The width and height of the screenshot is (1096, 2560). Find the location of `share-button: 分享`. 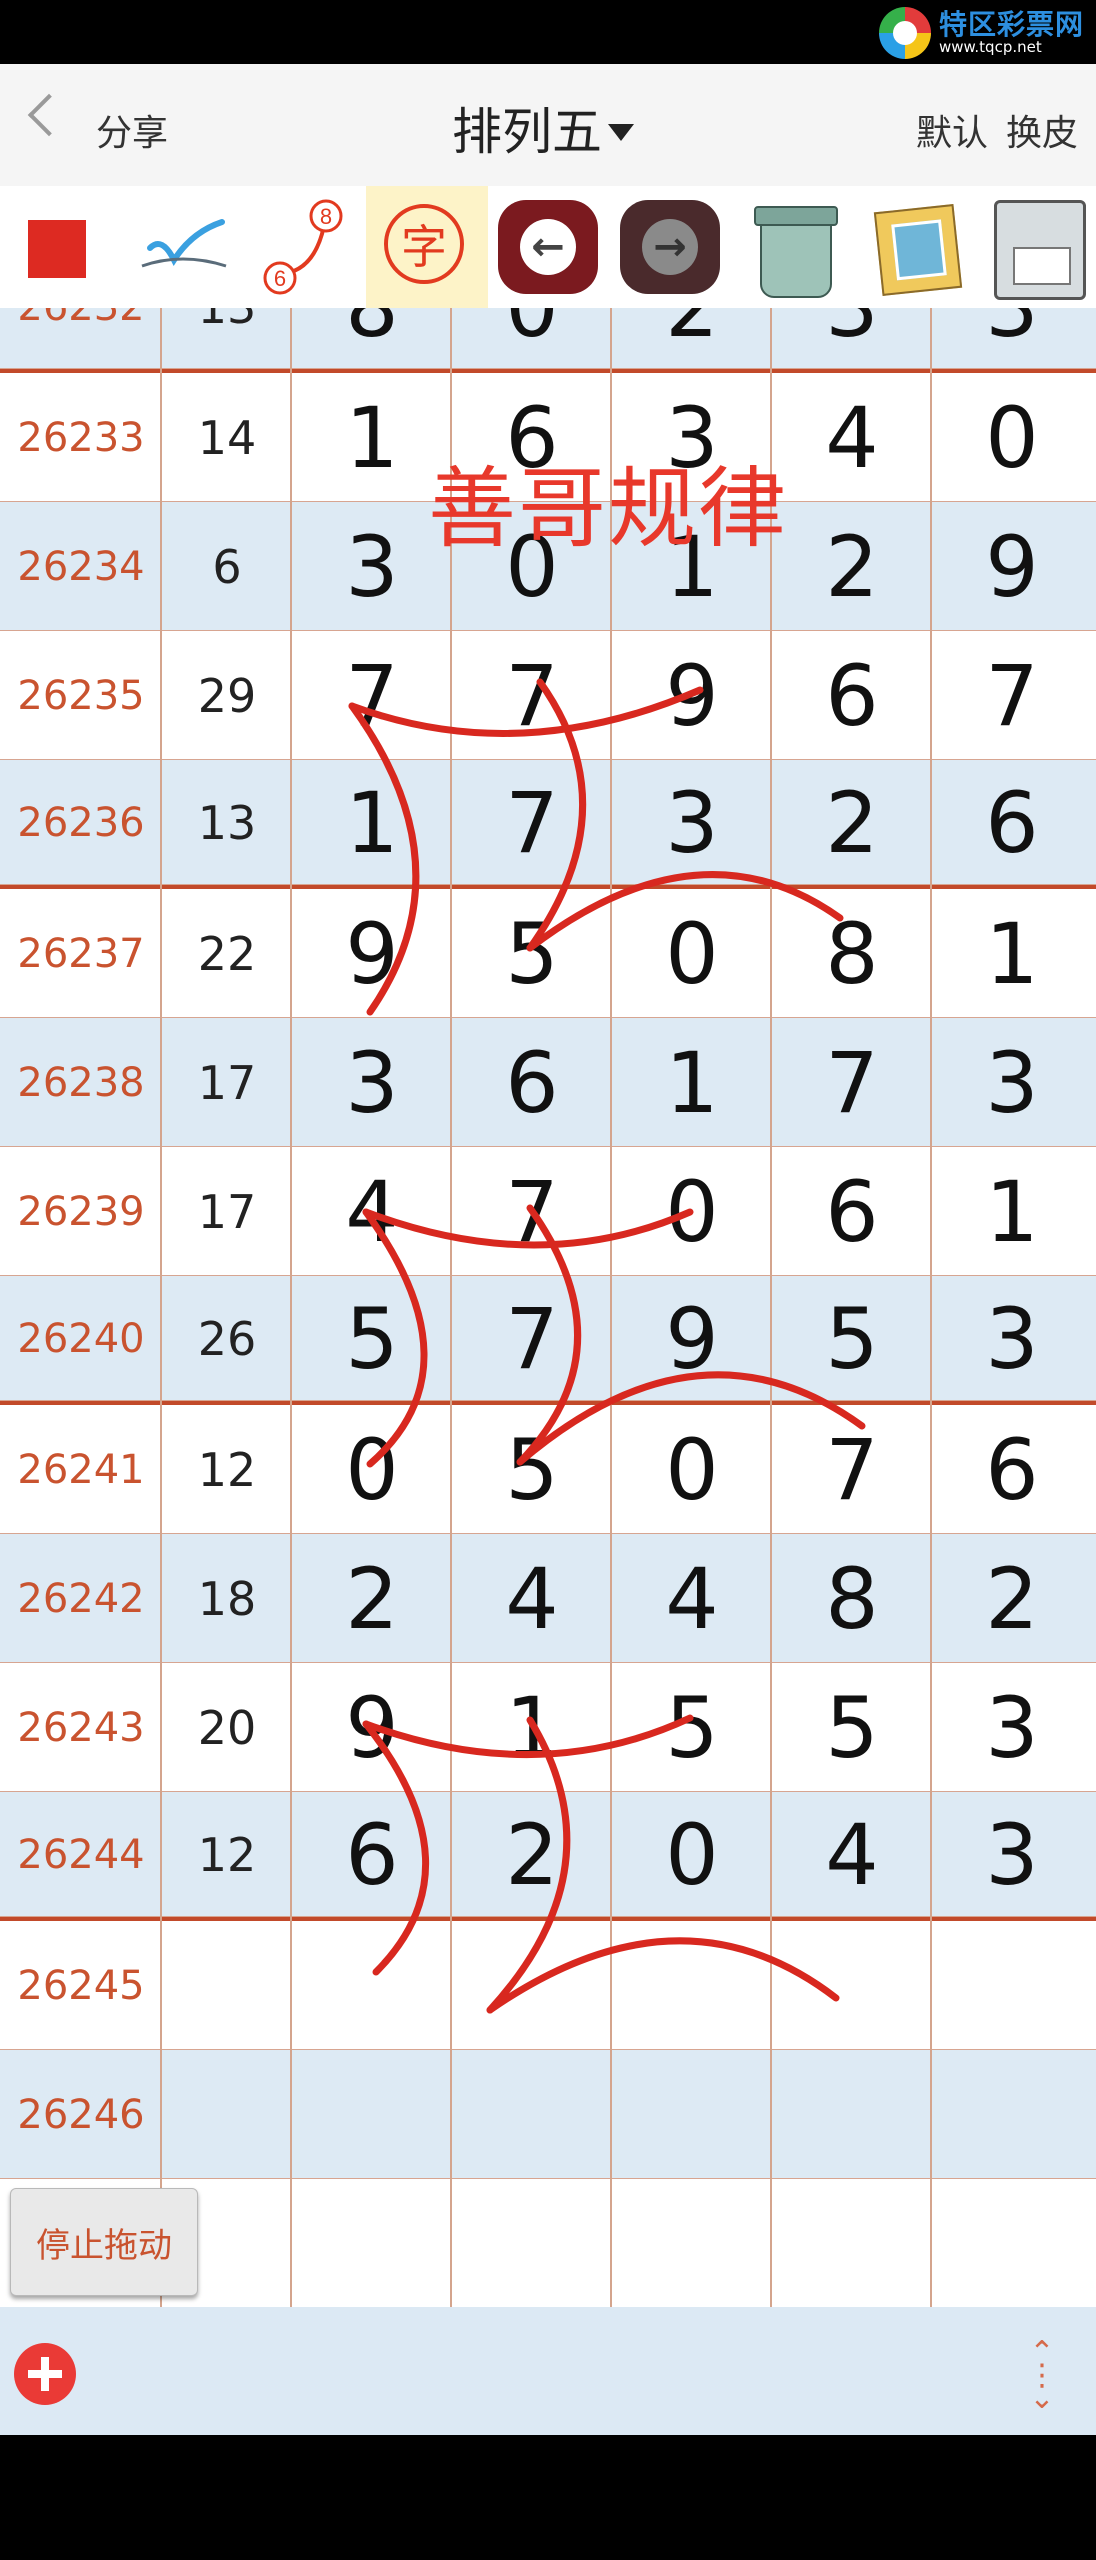

share-button: 分享 is located at coordinates (132, 130).